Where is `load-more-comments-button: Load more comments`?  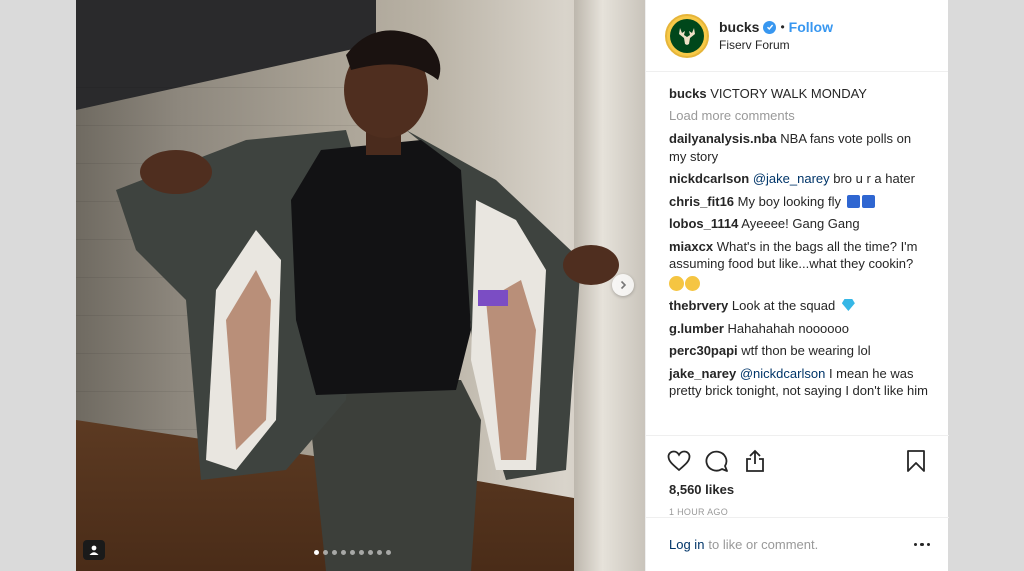 load-more-comments-button: Load more comments is located at coordinates (799, 115).